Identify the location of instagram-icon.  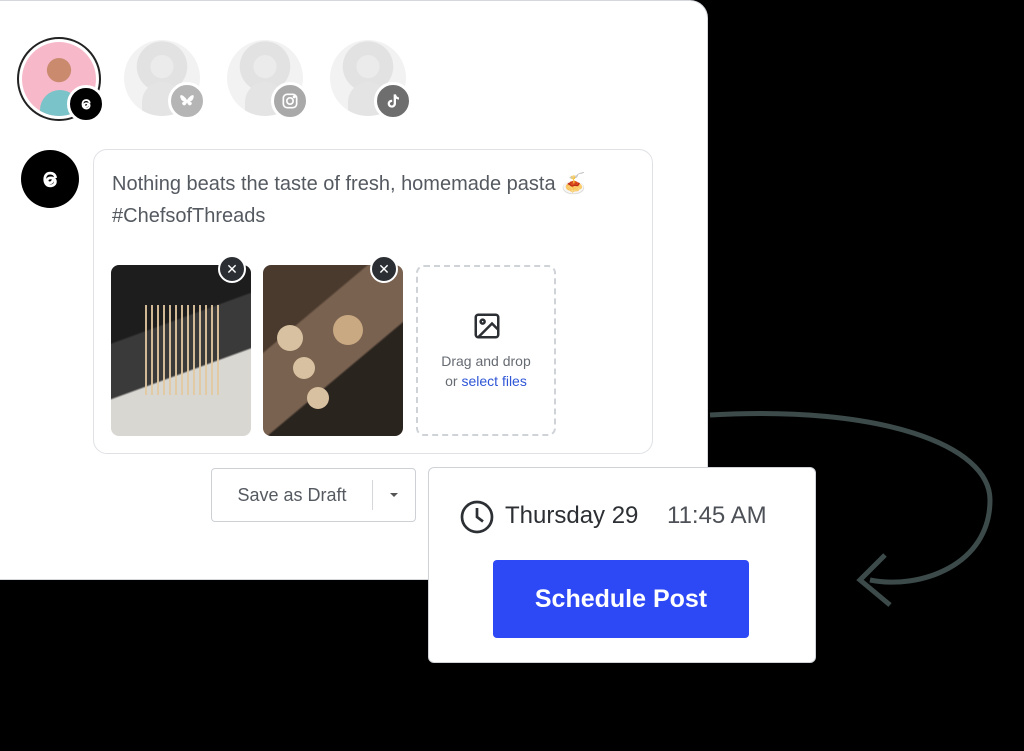
(290, 101).